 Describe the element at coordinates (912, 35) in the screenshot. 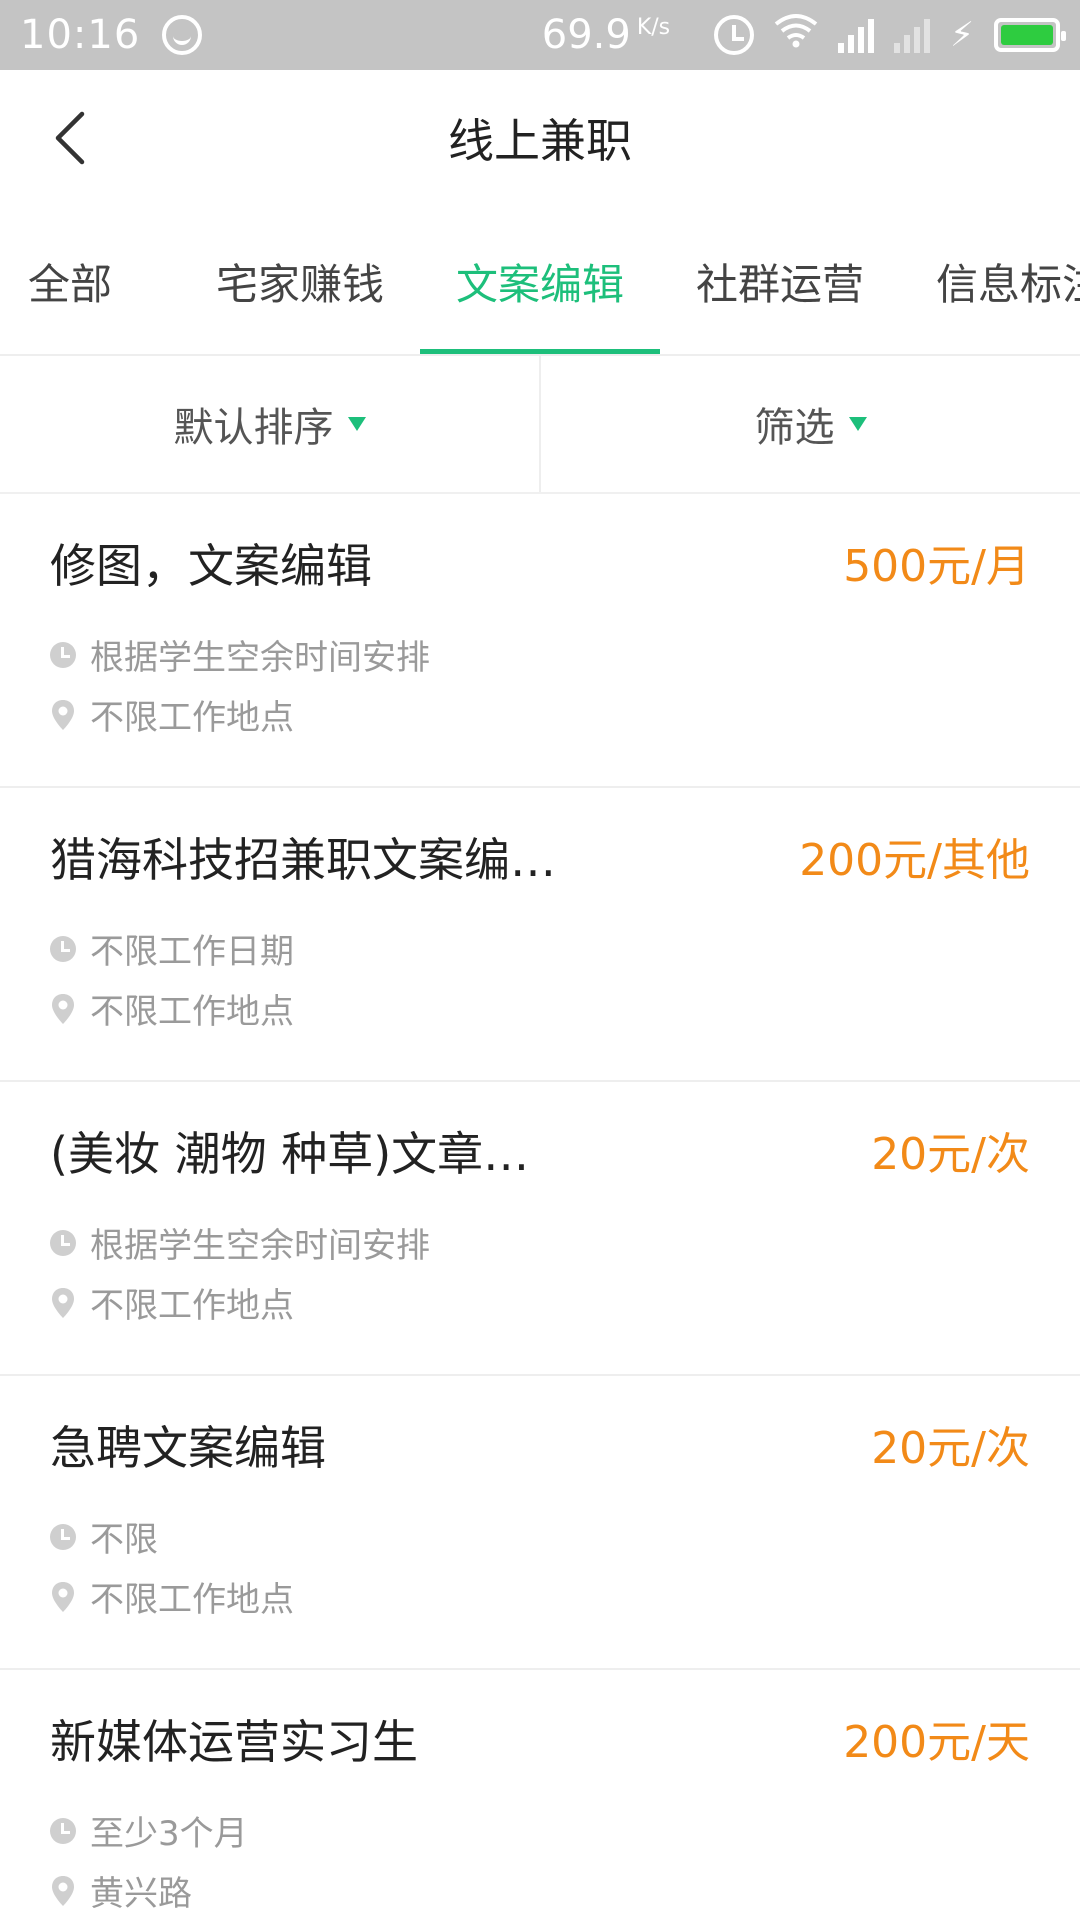

I see `signal-sim2-icon` at that location.